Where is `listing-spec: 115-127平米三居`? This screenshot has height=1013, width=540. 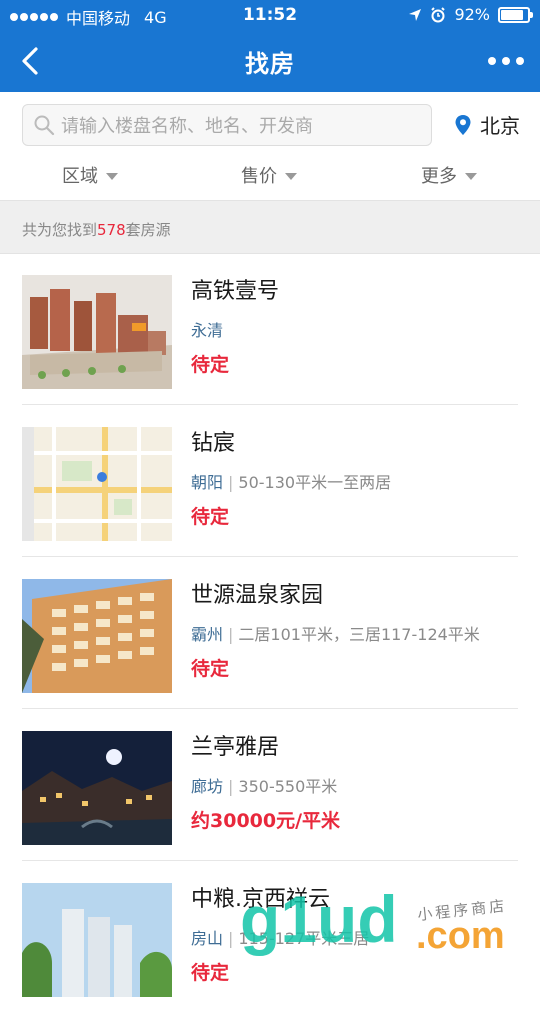
listing-spec: 115-127平米三居 is located at coordinates (304, 938).